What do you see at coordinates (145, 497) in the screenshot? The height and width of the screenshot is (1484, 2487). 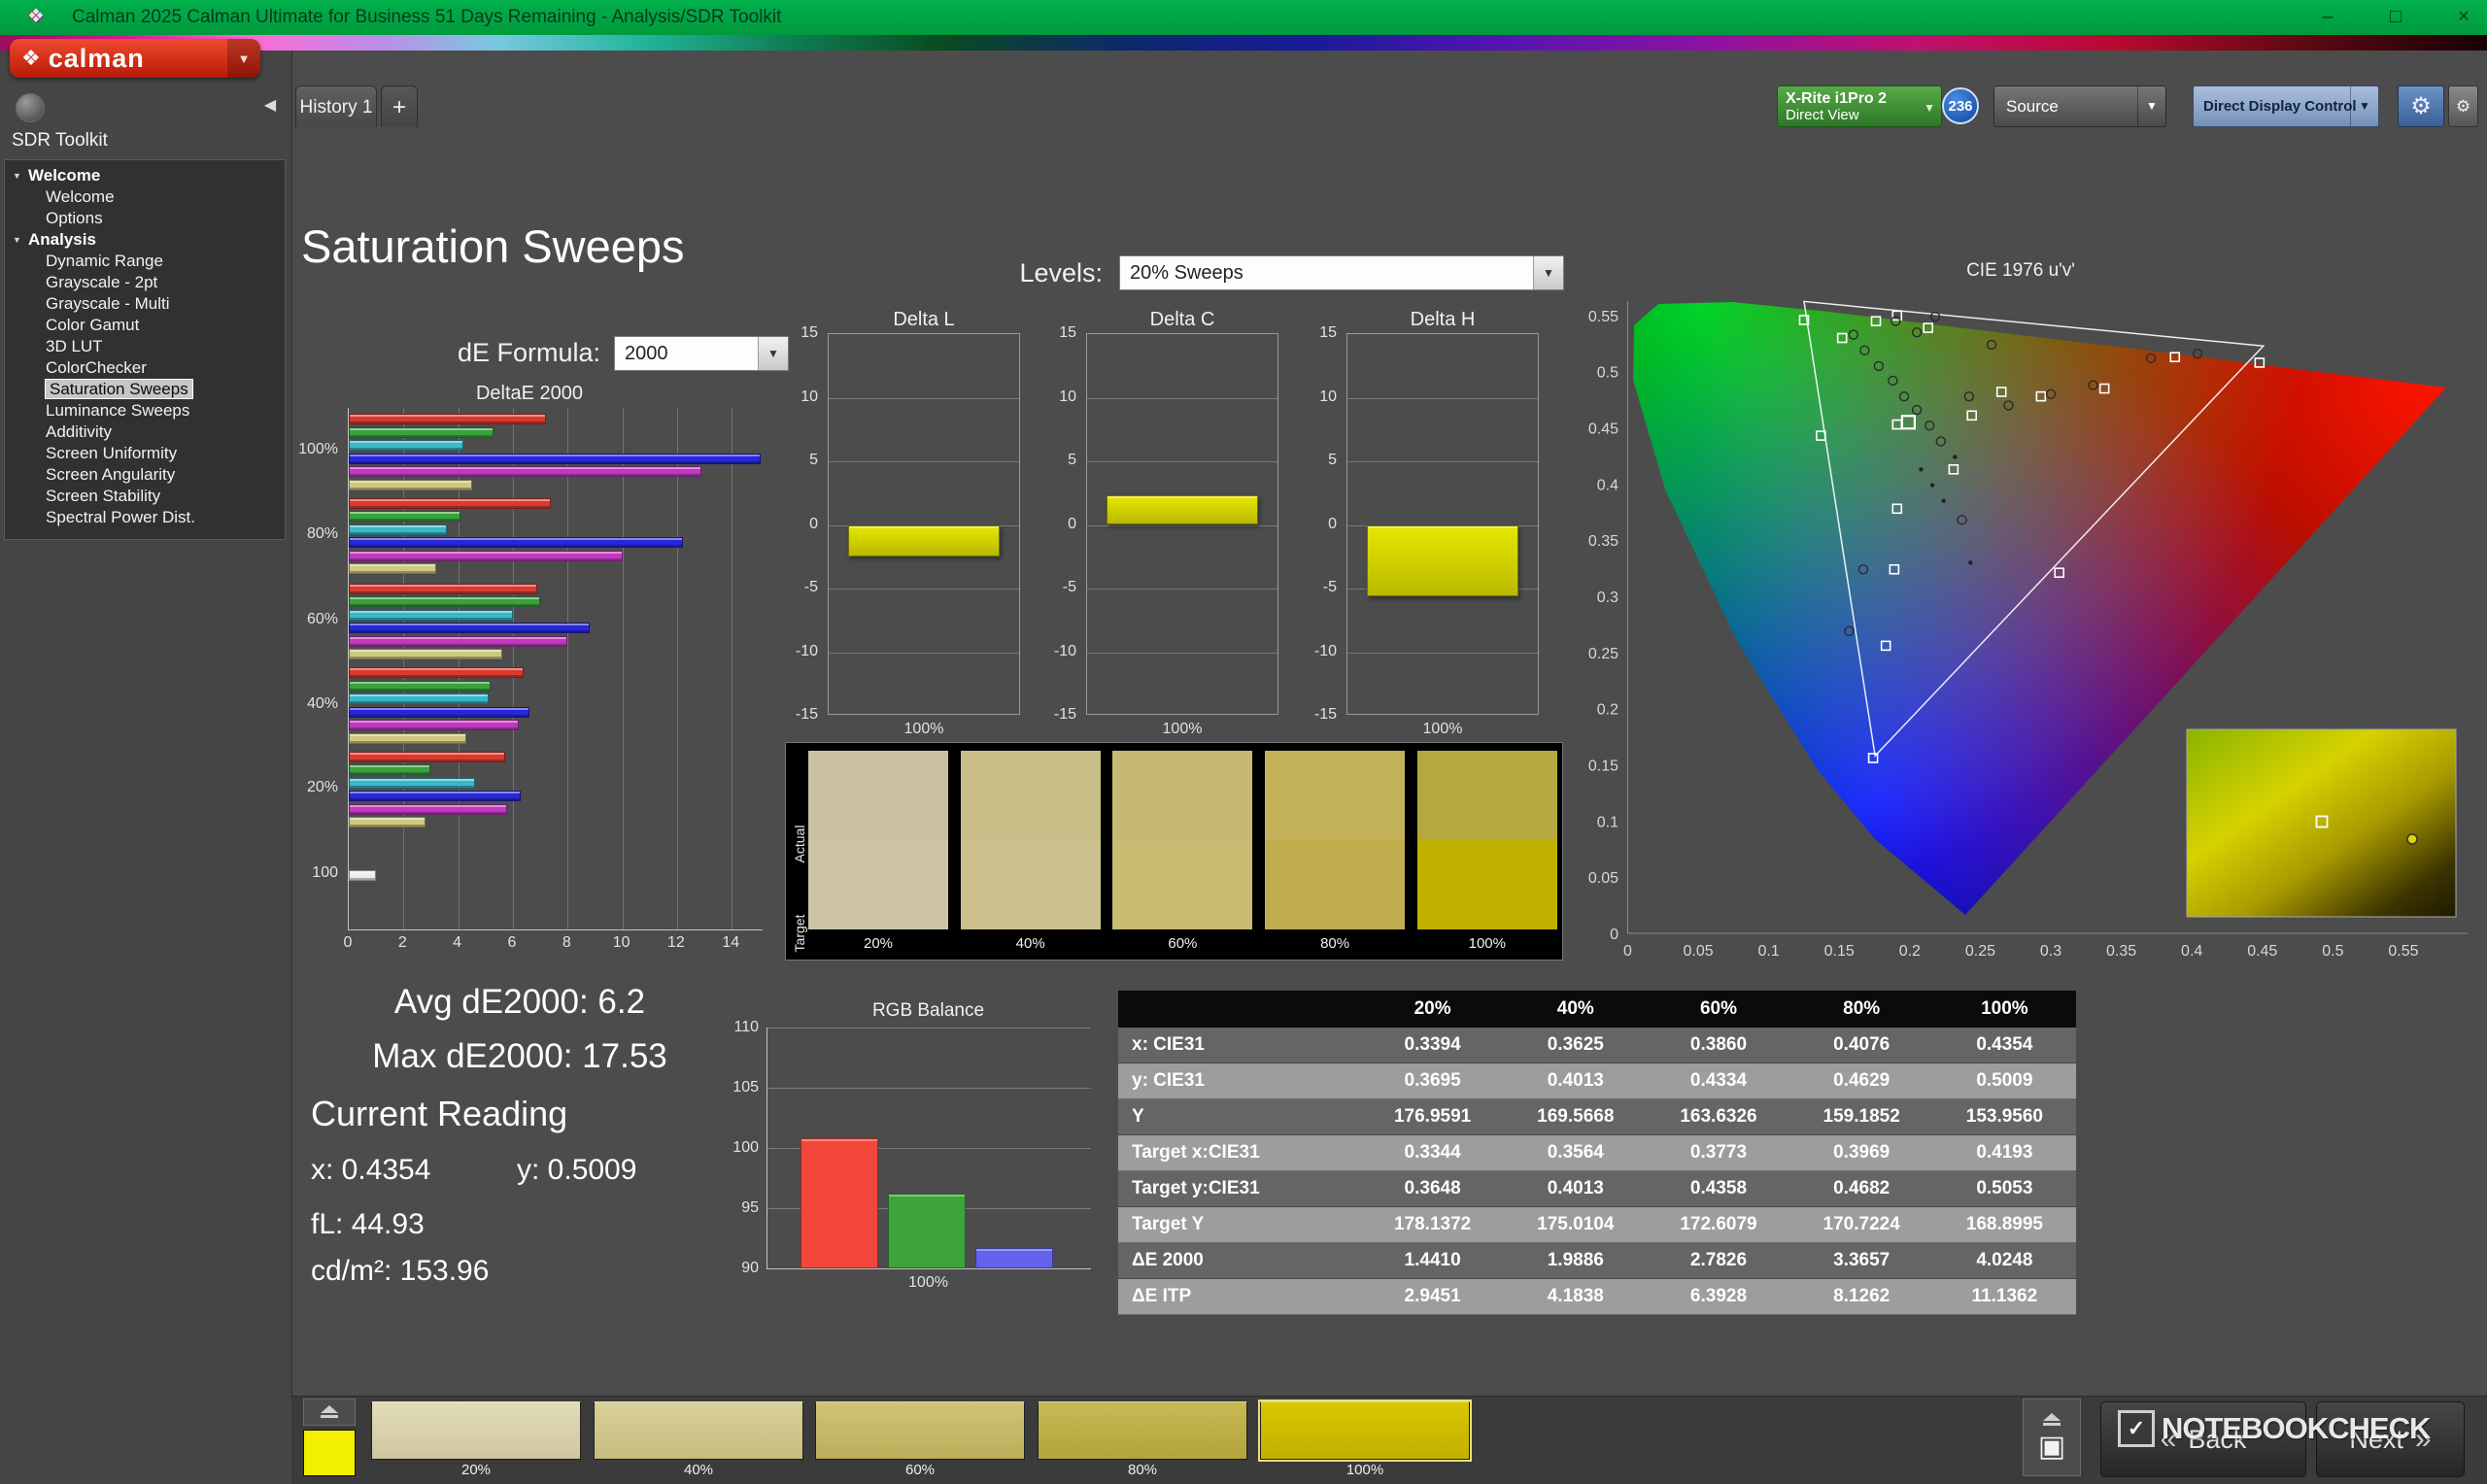 I see `sidebar-item-screen-stability: Screen Stability` at bounding box center [145, 497].